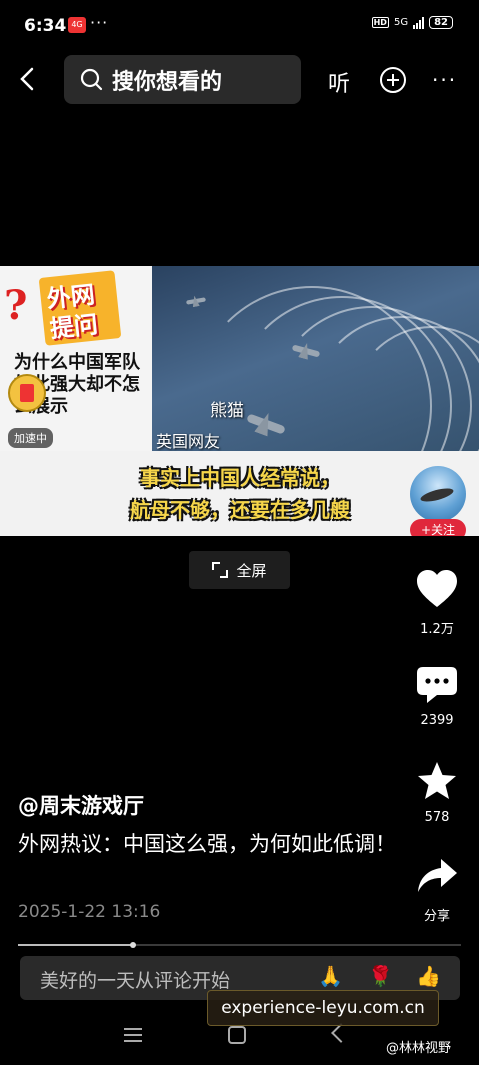  Describe the element at coordinates (330, 976) in the screenshot. I see `pray-emoji: 🙏` at that location.